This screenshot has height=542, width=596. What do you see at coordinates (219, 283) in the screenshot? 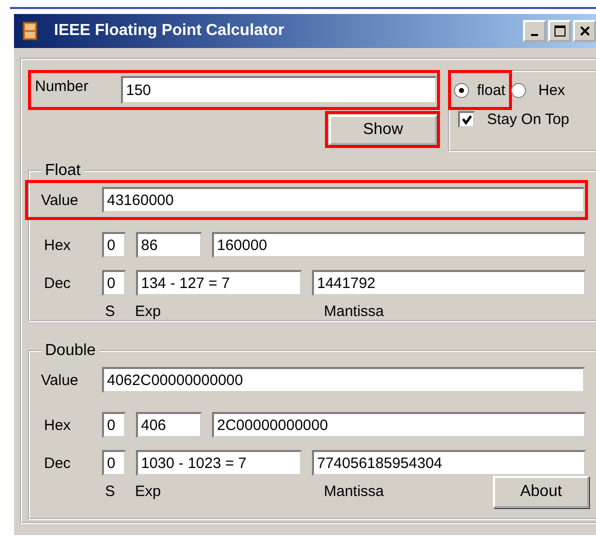
I see `exponent-field: 134 - 127 = 7` at bounding box center [219, 283].